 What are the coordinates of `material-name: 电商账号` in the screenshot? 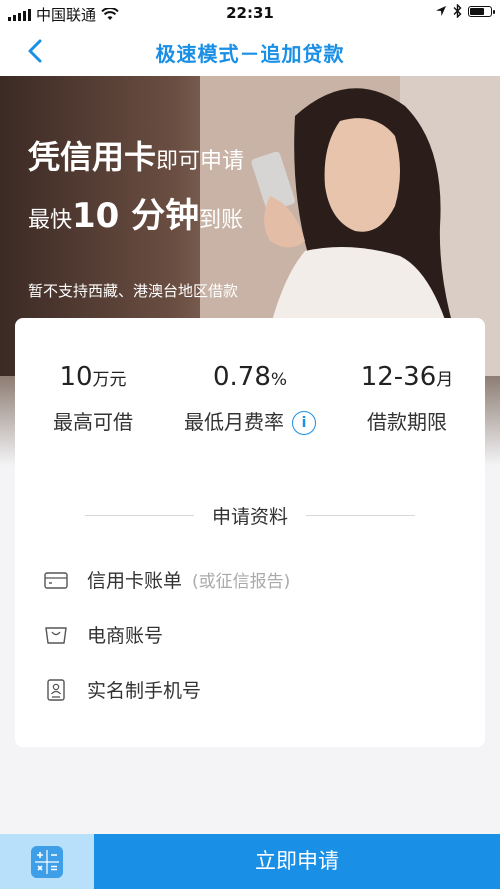 It's located at (125, 636).